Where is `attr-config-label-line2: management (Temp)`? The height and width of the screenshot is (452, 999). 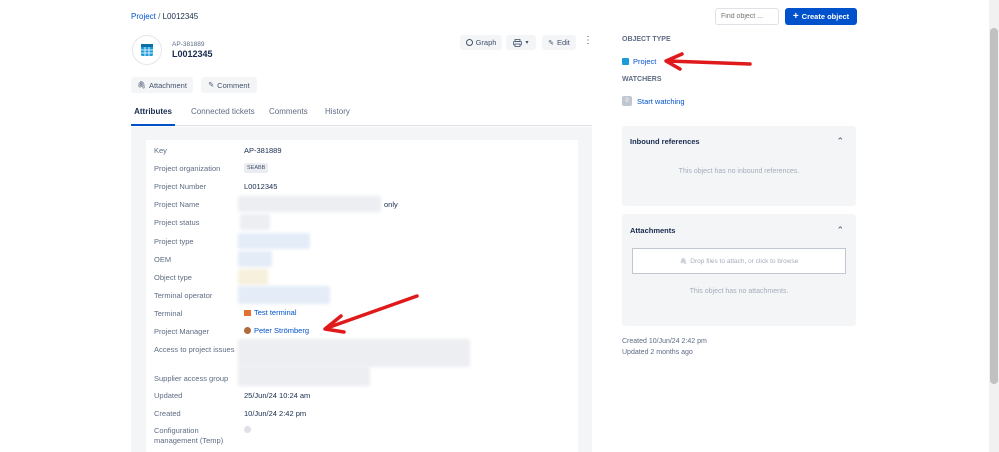 attr-config-label-line2: management (Temp) is located at coordinates (189, 440).